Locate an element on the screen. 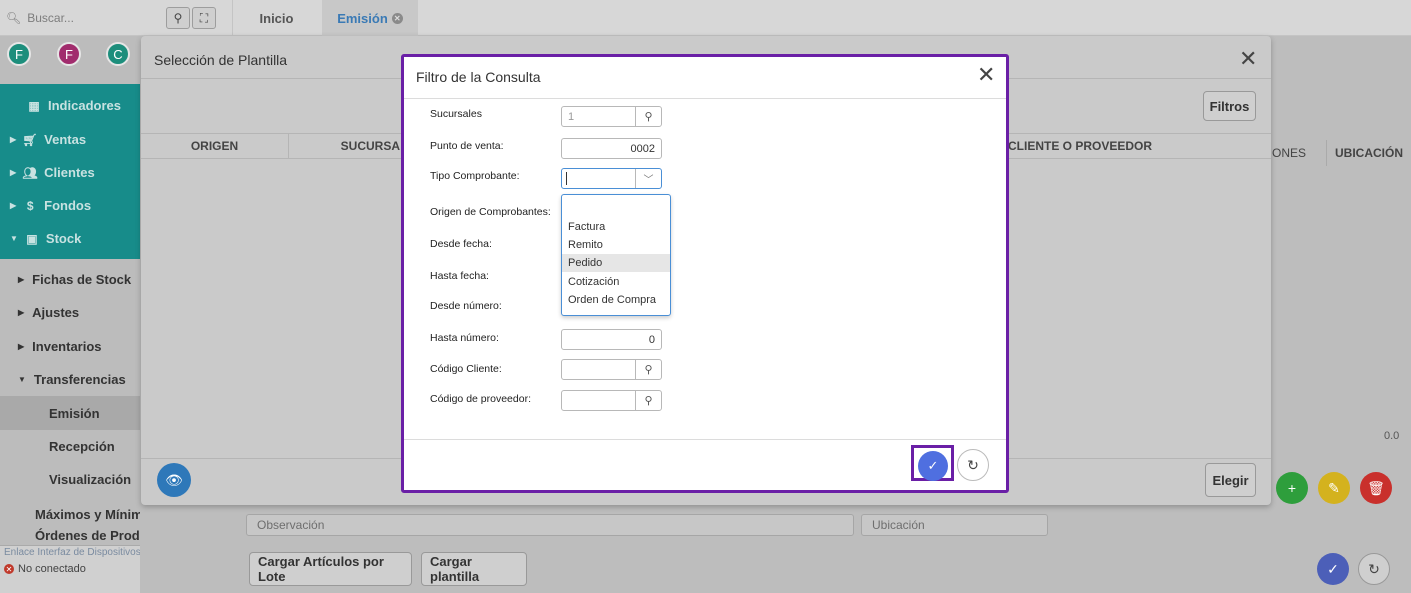 This screenshot has height=593, width=1411. trash-icon: 🗑︎ is located at coordinates (1376, 487).